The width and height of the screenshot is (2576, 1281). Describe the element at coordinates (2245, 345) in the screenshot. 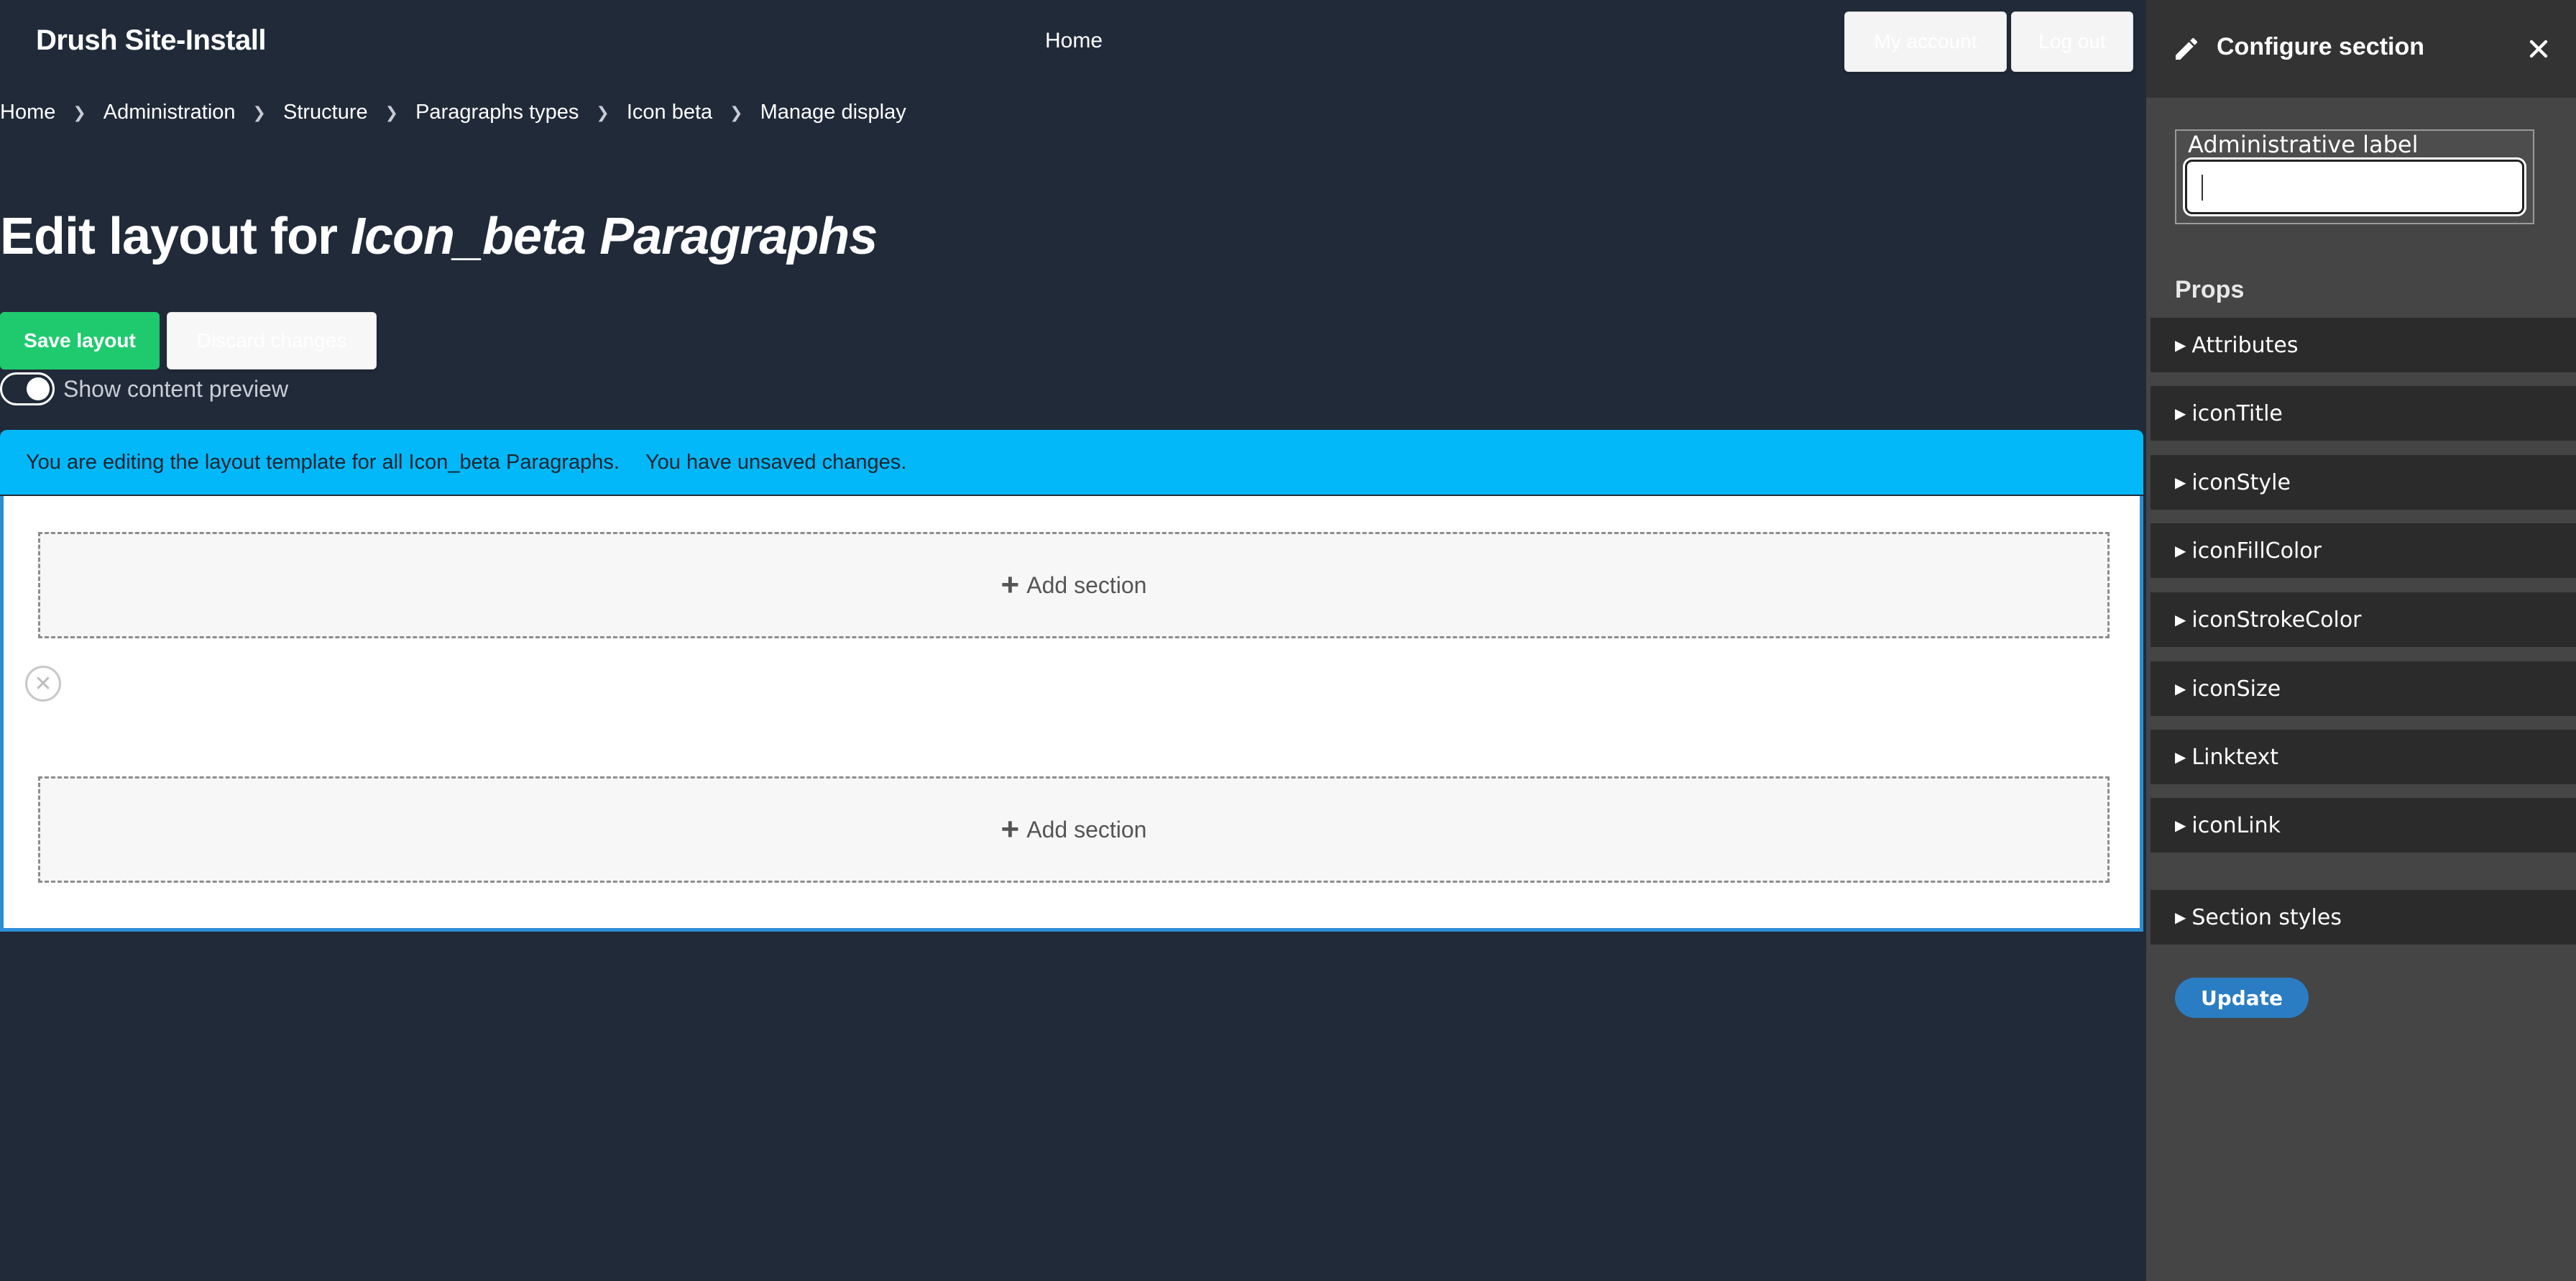

I see `accordion-label: Attributes` at that location.